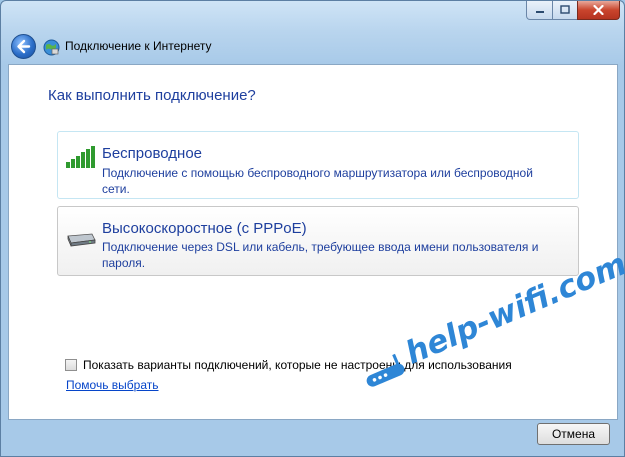  What do you see at coordinates (112, 385) in the screenshot?
I see `help-choose-link: Помочь выбрать` at bounding box center [112, 385].